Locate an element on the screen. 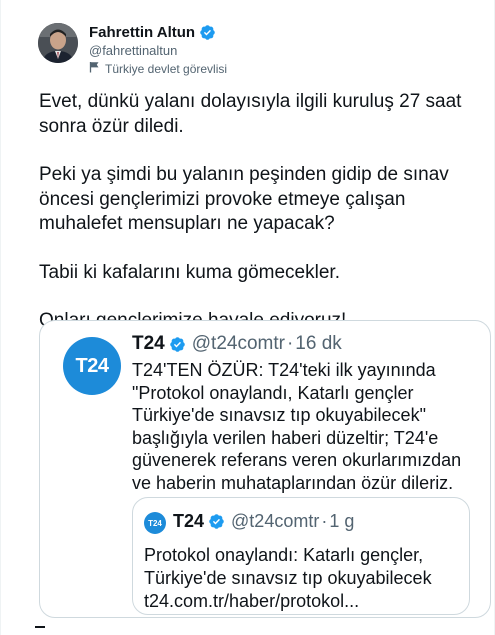 The height and width of the screenshot is (635, 495). nested-author-name: T24 is located at coordinates (189, 521).